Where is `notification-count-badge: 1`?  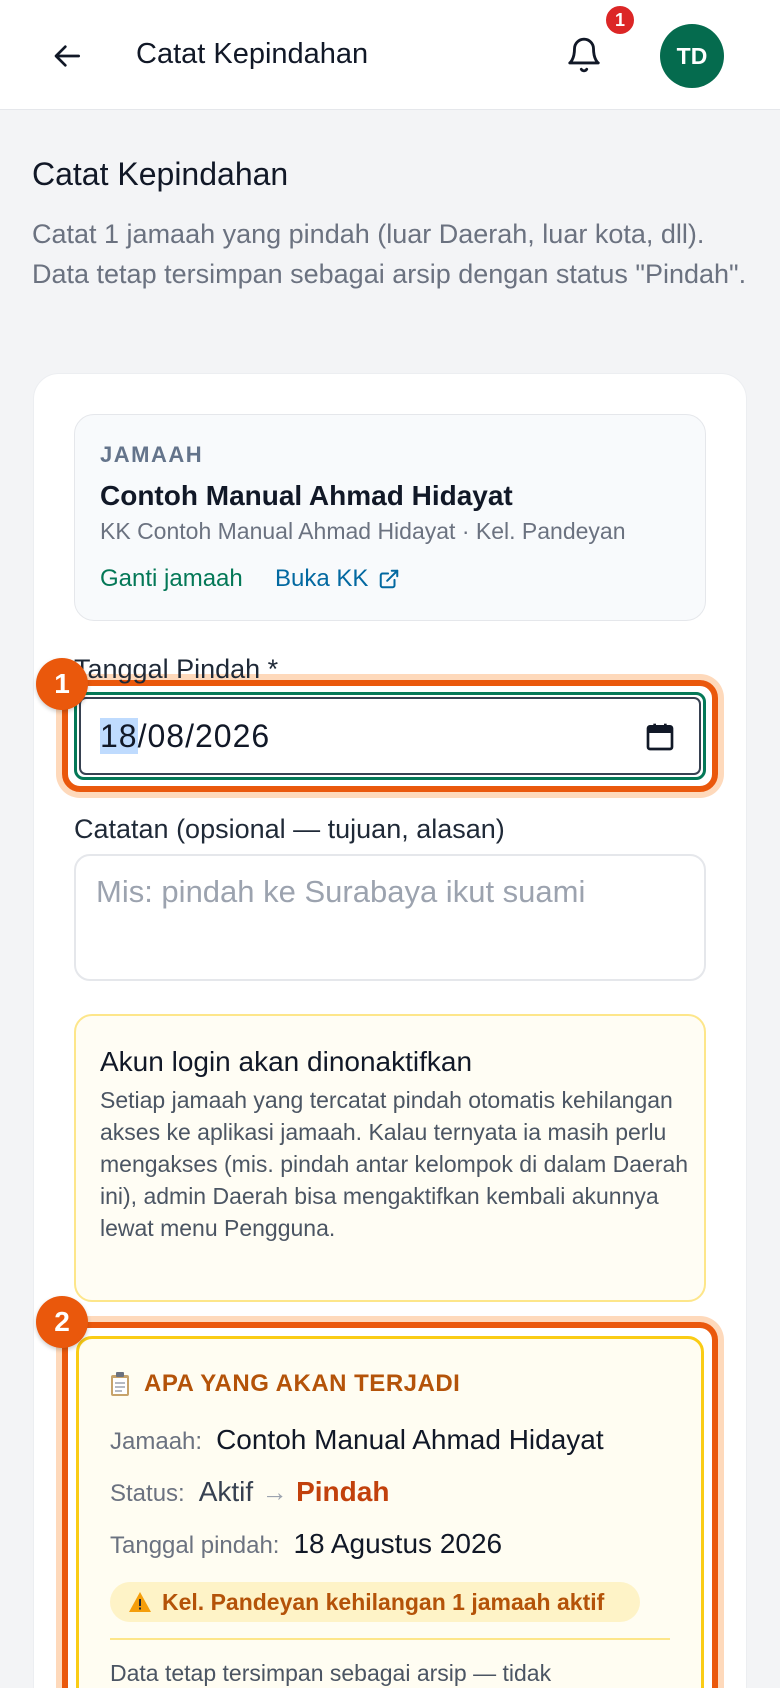 notification-count-badge: 1 is located at coordinates (620, 20).